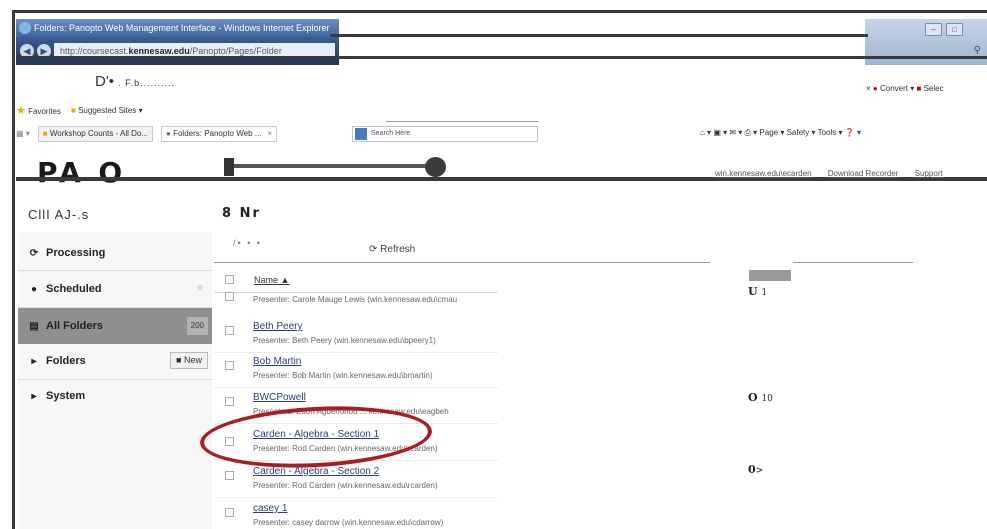 The height and width of the screenshot is (529, 987). Describe the element at coordinates (277, 326) in the screenshot. I see `session-title: Beth Peery` at that location.